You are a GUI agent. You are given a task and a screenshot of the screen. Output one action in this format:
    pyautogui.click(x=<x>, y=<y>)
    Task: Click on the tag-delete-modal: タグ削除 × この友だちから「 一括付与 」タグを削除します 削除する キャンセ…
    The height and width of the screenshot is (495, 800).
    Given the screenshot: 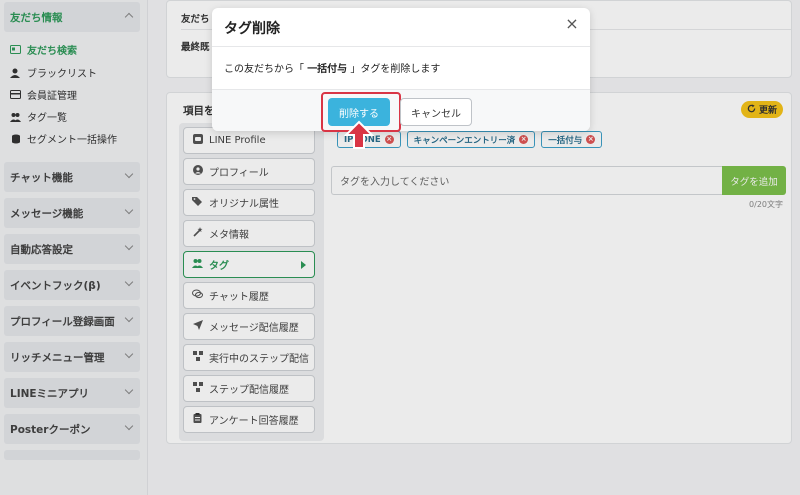 What is the action you would take?
    pyautogui.click(x=401, y=70)
    